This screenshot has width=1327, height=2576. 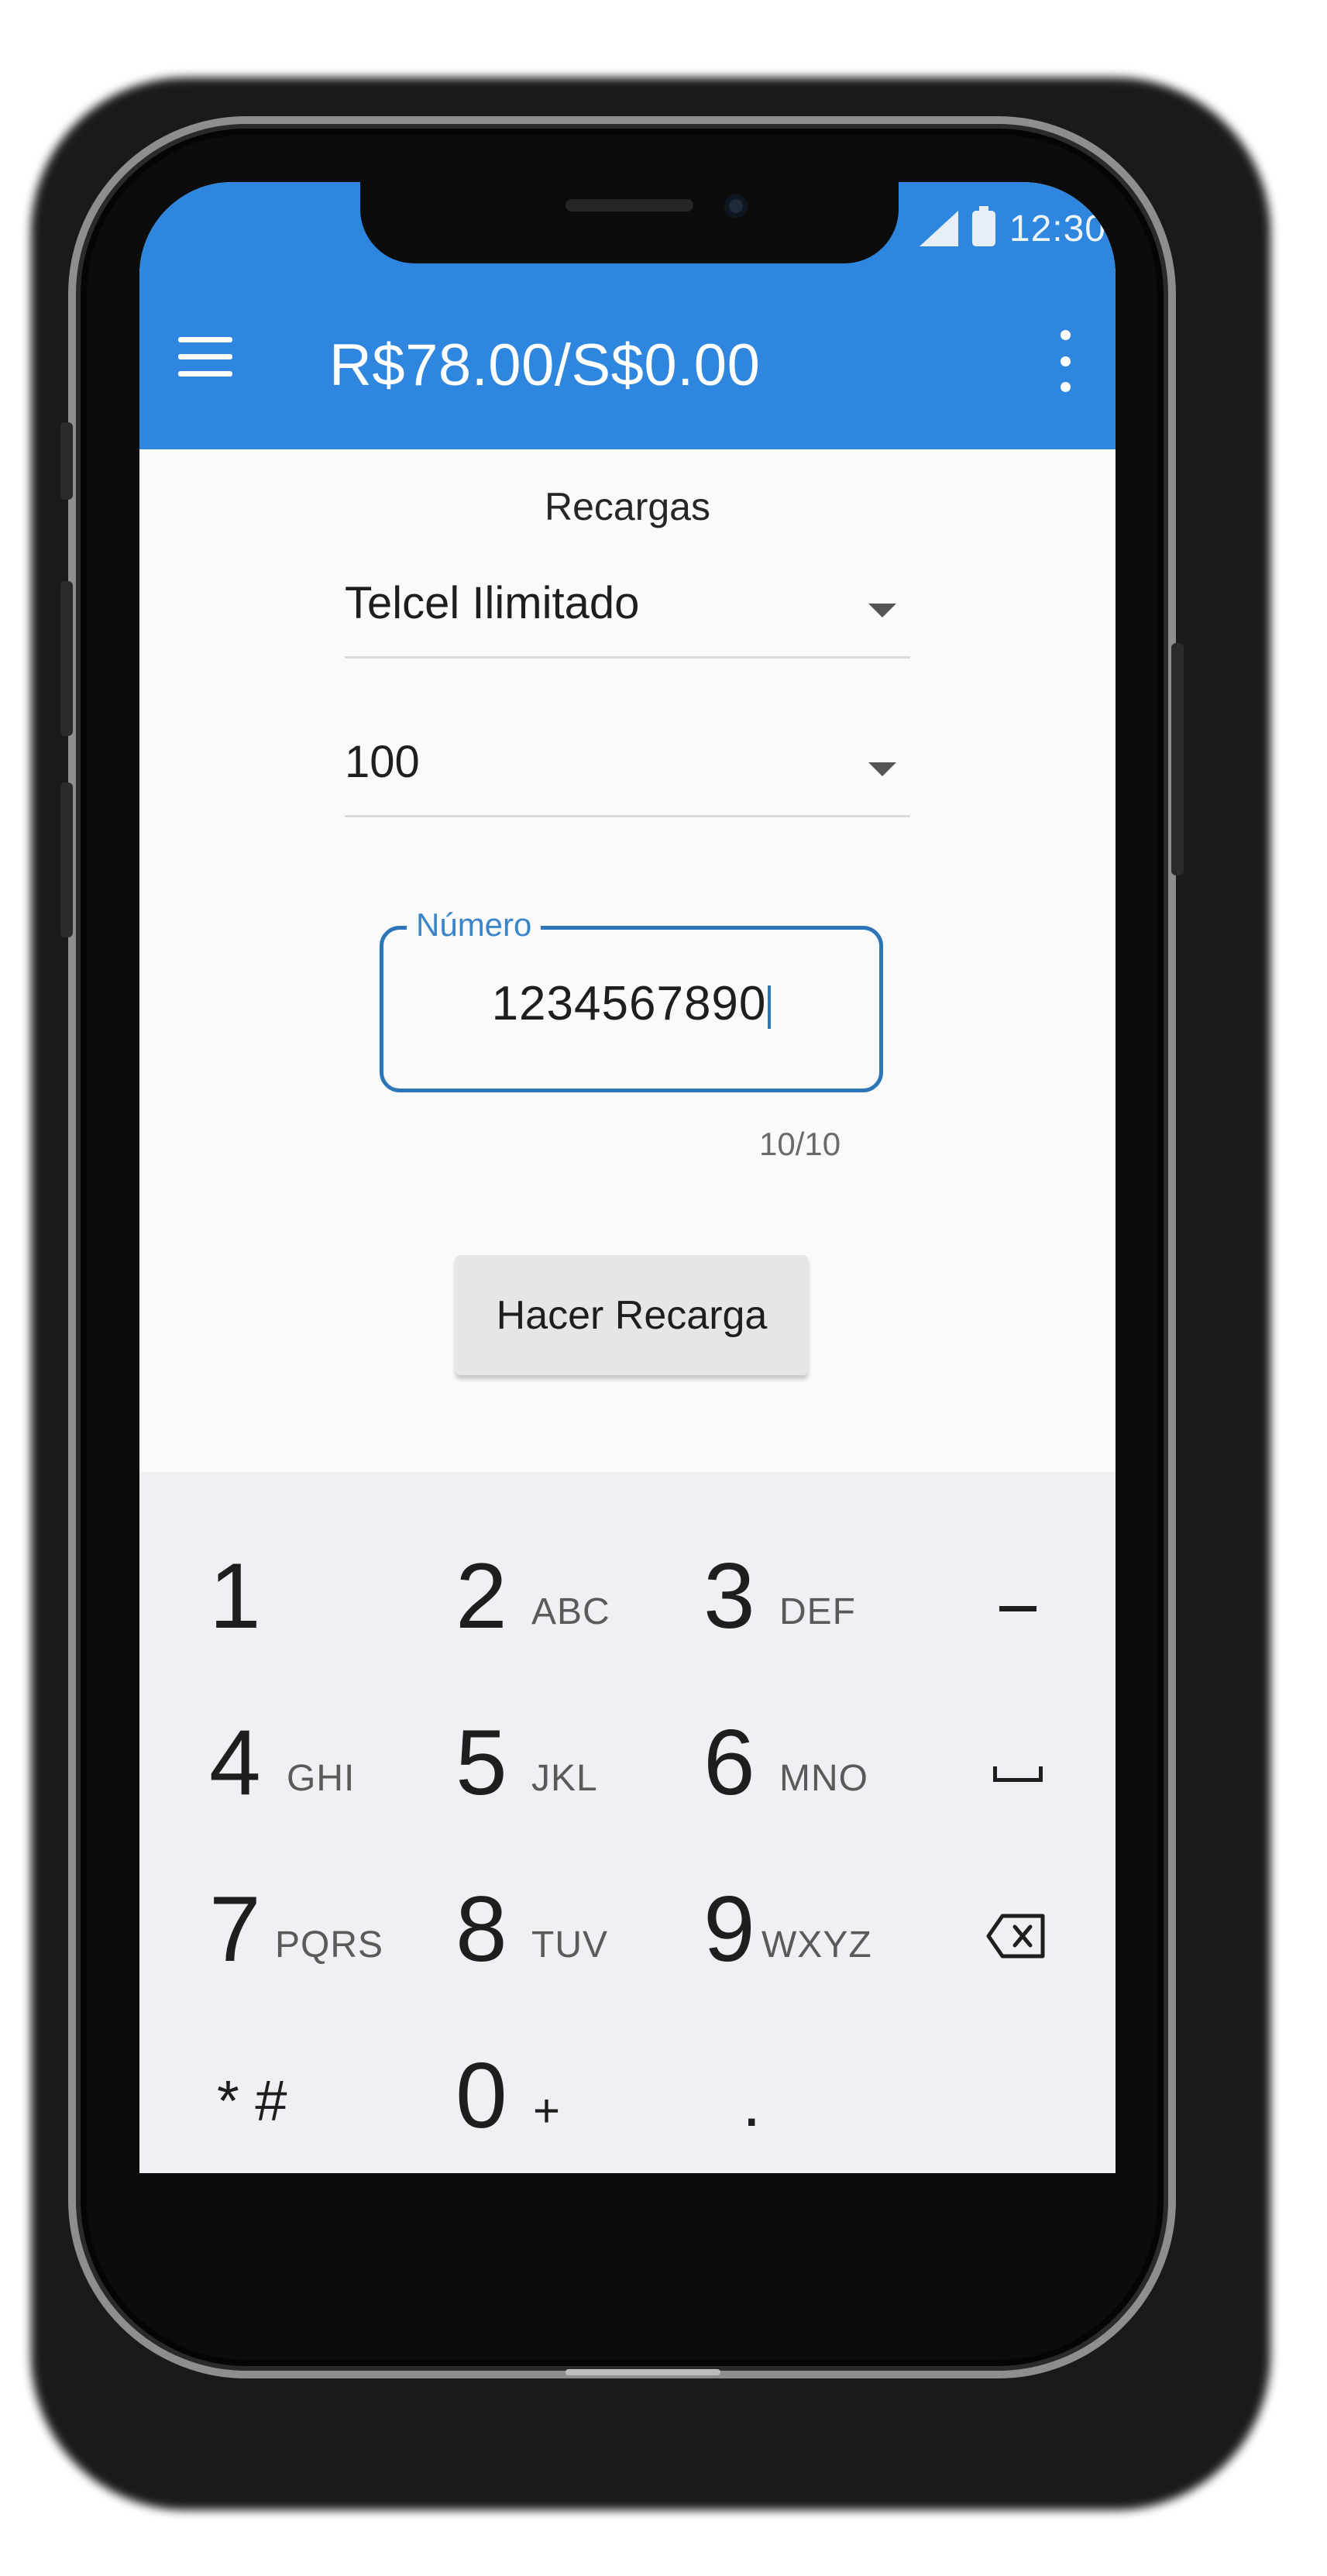 I want to click on key-letters: WXYZ, so click(x=817, y=1945).